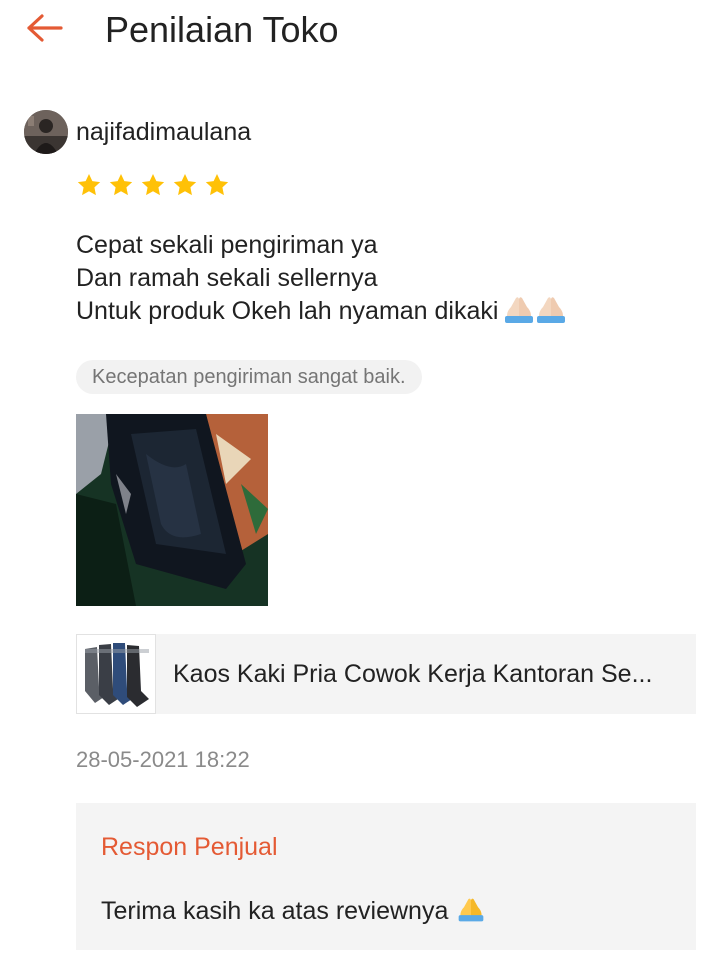 The width and height of the screenshot is (718, 957). Describe the element at coordinates (46, 132) in the screenshot. I see `avatar` at that location.